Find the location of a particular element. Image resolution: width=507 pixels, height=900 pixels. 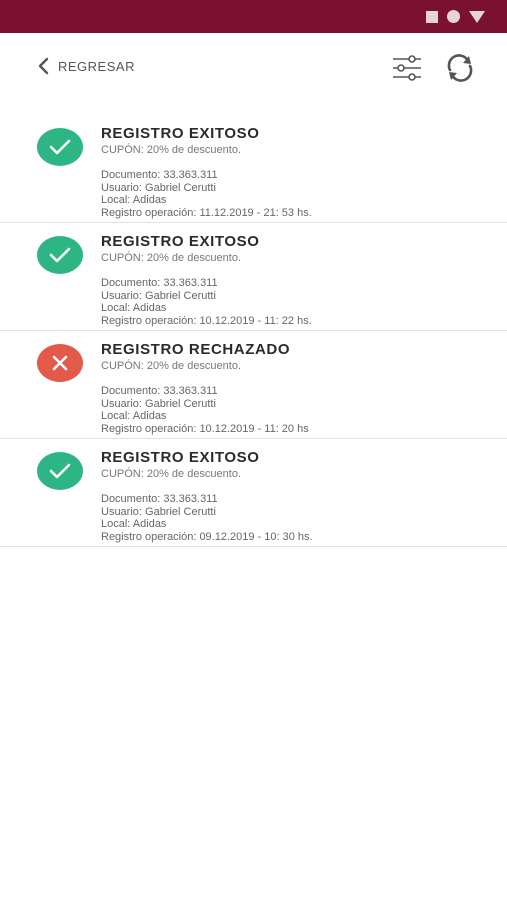

close-icon is located at coordinates (60, 363).